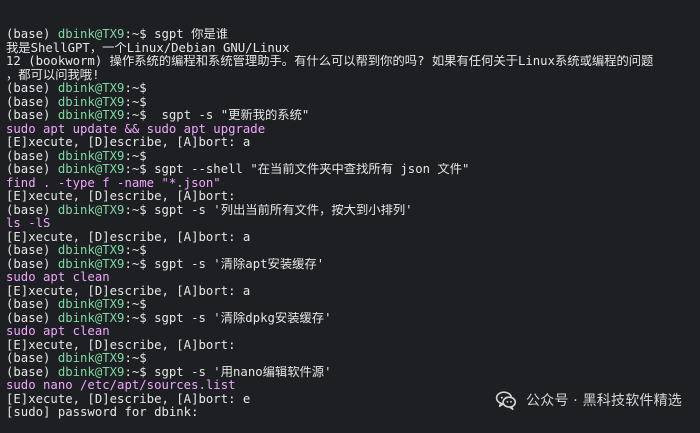 This screenshot has width=700, height=433. Describe the element at coordinates (604, 401) in the screenshot. I see `watermark-text: 公众号 · 黑科技软件精选` at that location.